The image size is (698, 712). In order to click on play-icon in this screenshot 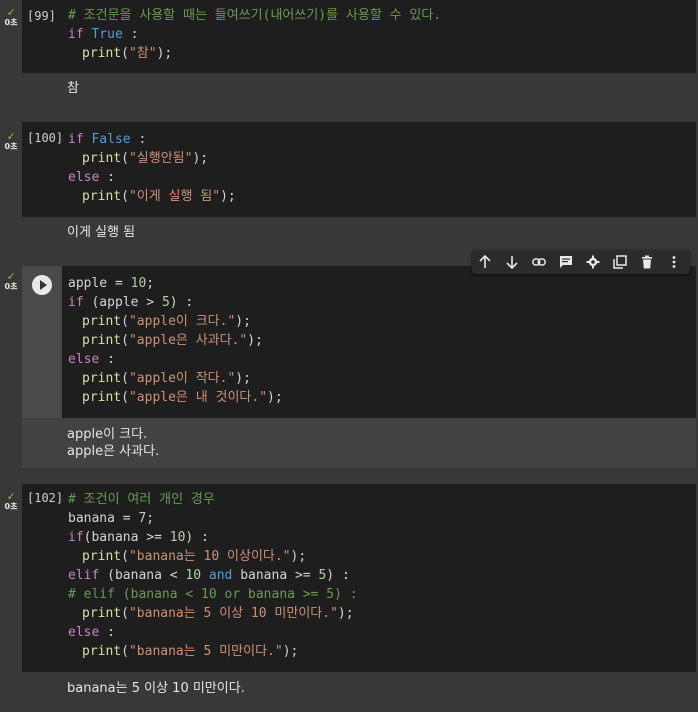, I will do `click(42, 285)`.